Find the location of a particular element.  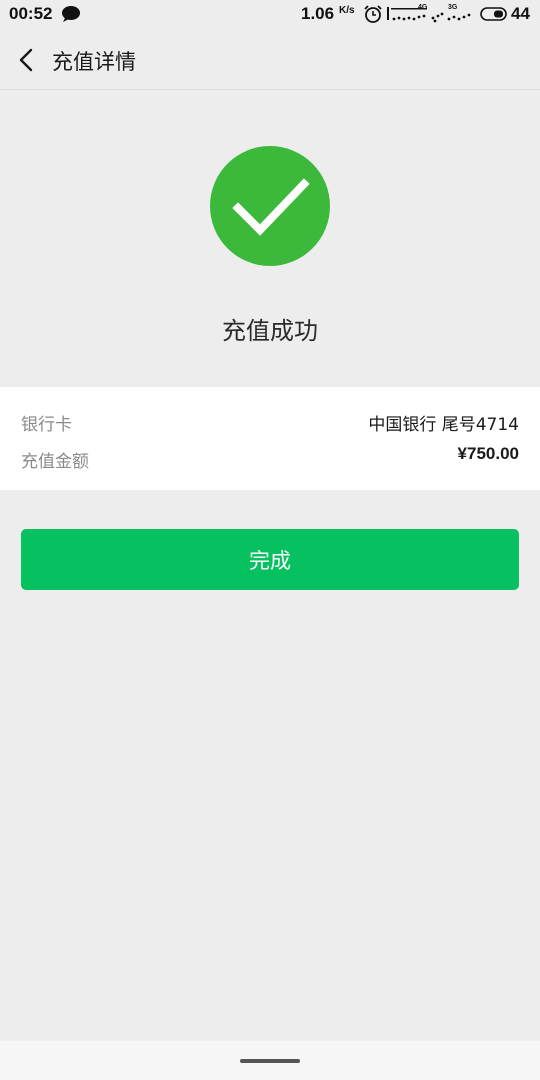

details-card: 银行卡 中国银行 尾号4714 充值金额 ¥750.00 is located at coordinates (270, 438).